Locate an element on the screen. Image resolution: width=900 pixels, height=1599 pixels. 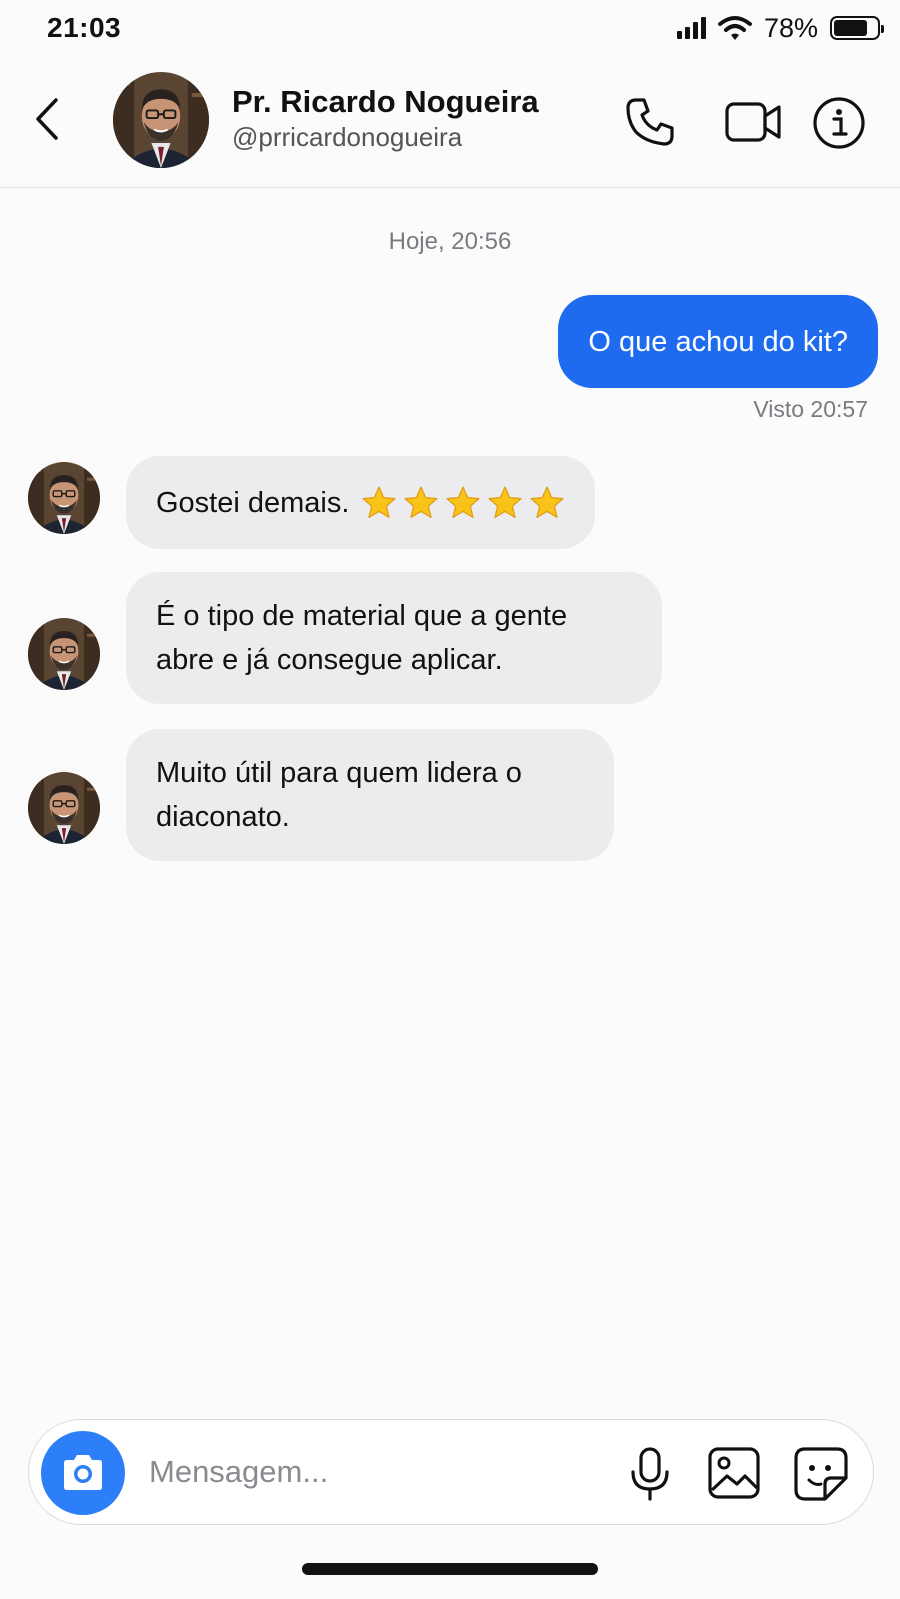
incoming-message-text: Gostei demais. is located at coordinates (253, 502).